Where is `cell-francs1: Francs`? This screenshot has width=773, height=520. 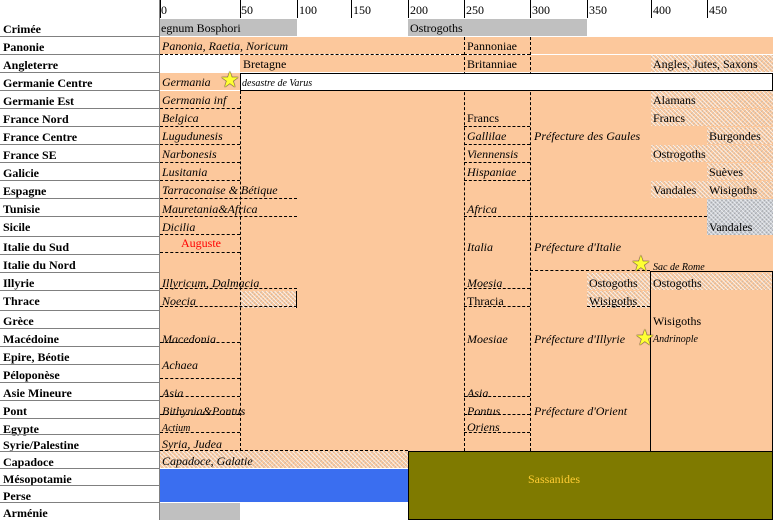 cell-francs1: Francs is located at coordinates (483, 118).